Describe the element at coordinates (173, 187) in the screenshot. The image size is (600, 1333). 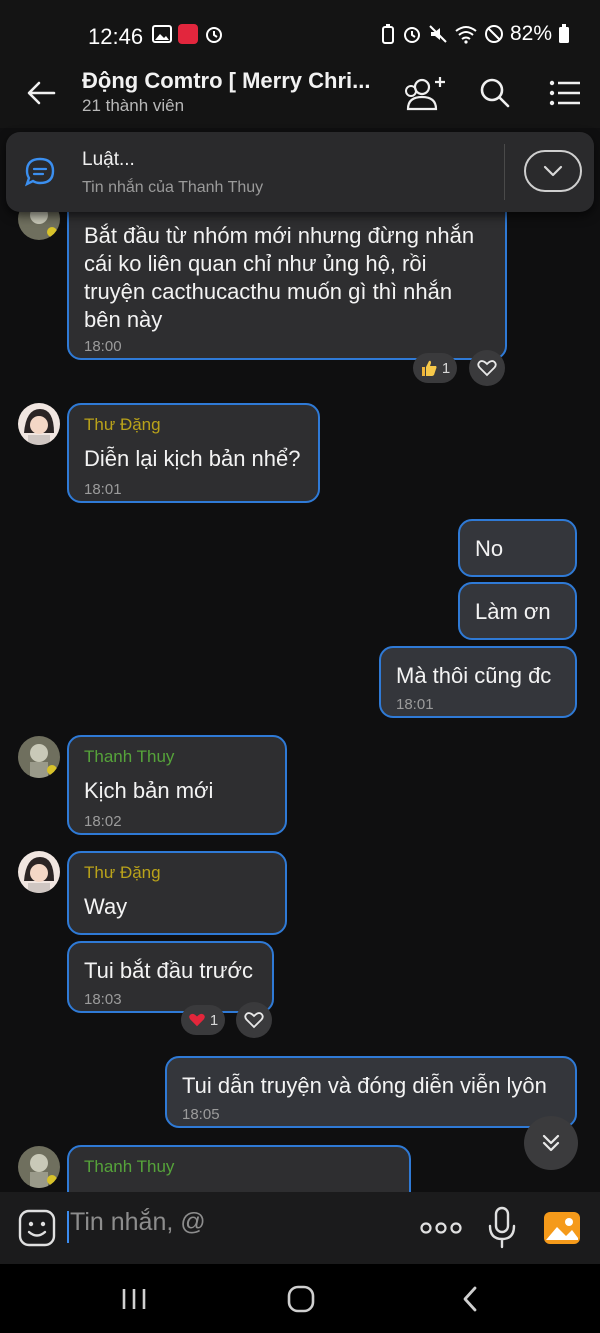
I see `pinned-subtitle: Tin nhắn của Thanh Thuy` at that location.